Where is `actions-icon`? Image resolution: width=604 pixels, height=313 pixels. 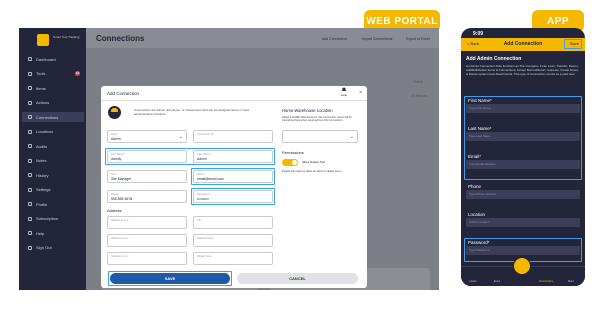 actions-icon is located at coordinates (30, 102).